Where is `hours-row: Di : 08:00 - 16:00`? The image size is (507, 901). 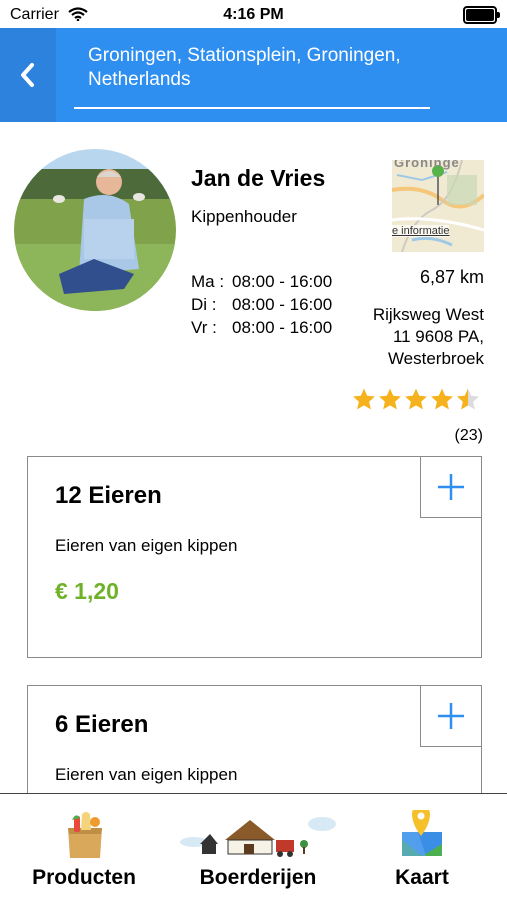 hours-row: Di : 08:00 - 16:00 is located at coordinates (261, 304).